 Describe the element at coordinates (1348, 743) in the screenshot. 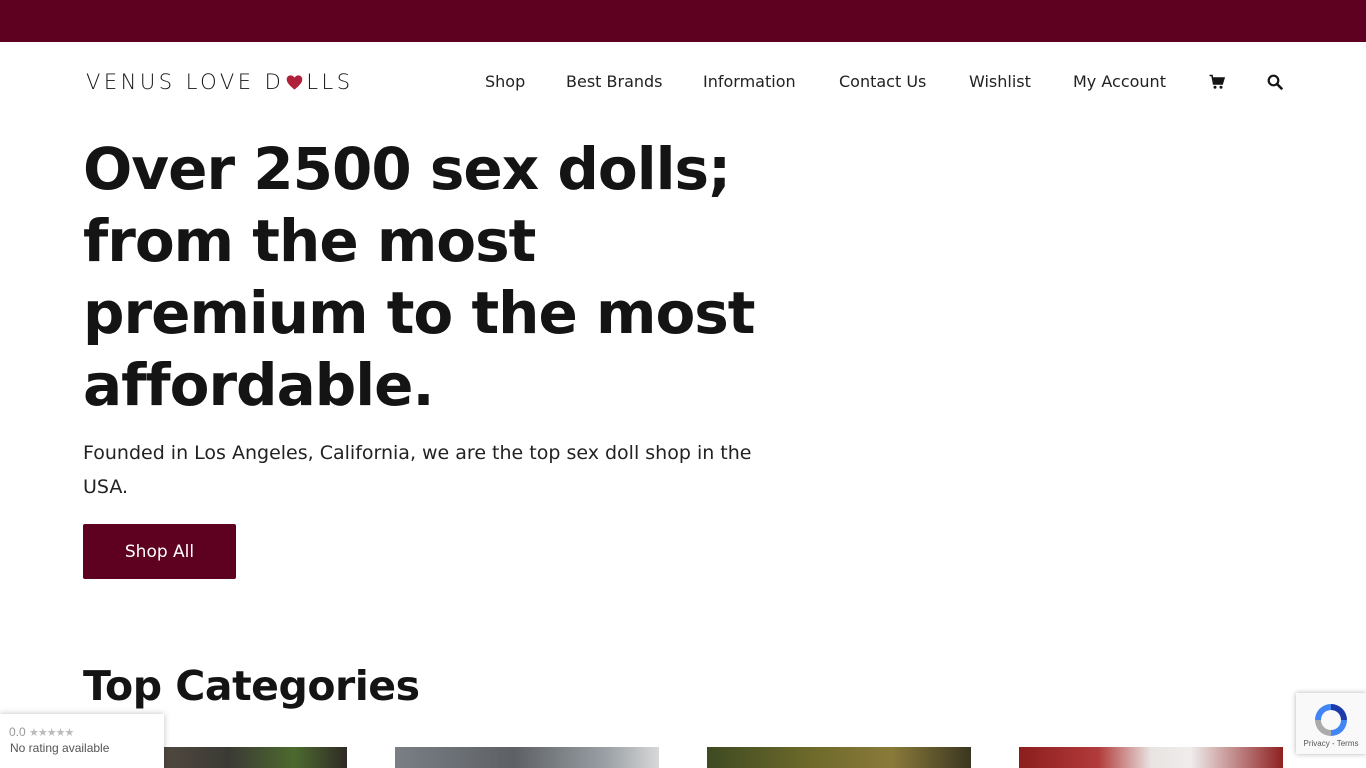

I see `recaptcha-terms-link: Terms` at that location.